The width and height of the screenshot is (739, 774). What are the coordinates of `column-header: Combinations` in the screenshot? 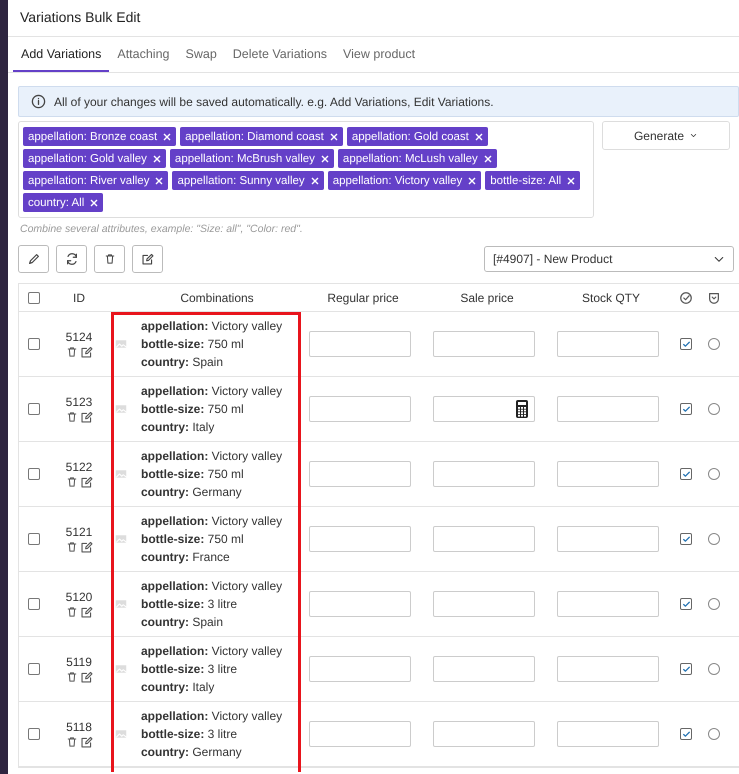 It's located at (217, 297).